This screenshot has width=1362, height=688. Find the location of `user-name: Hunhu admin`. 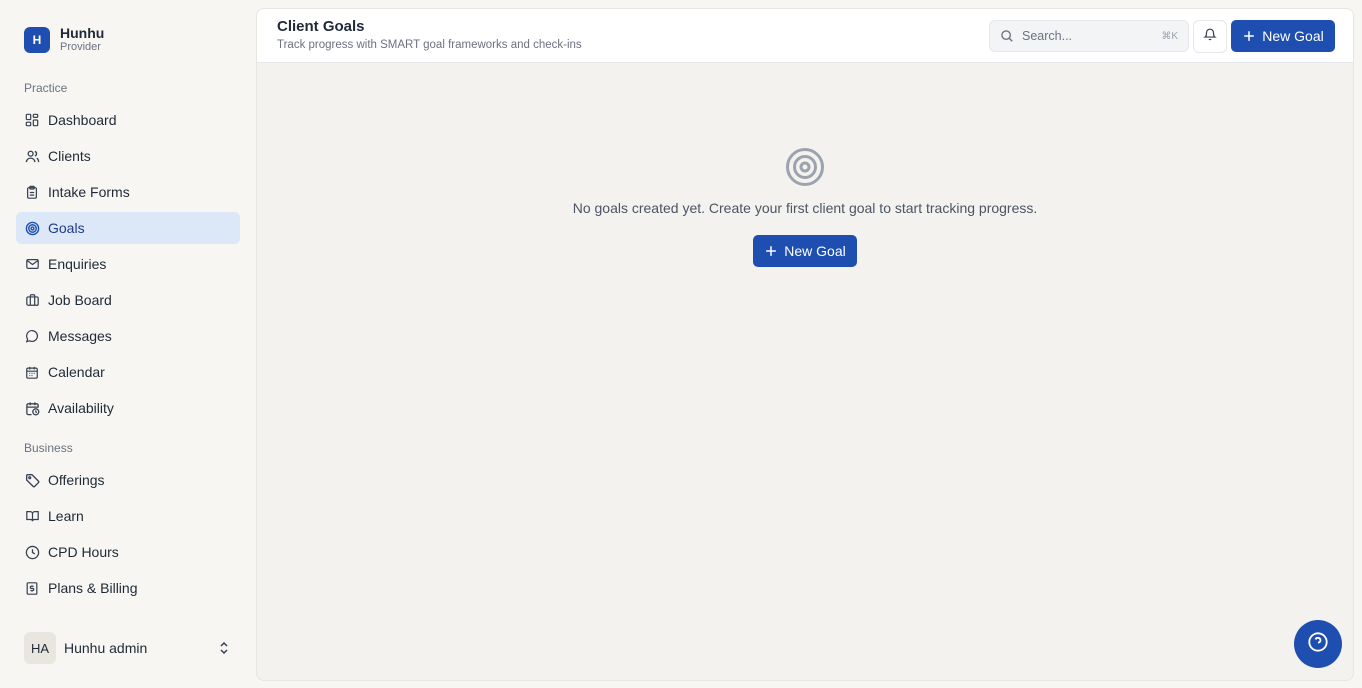

user-name: Hunhu admin is located at coordinates (106, 648).